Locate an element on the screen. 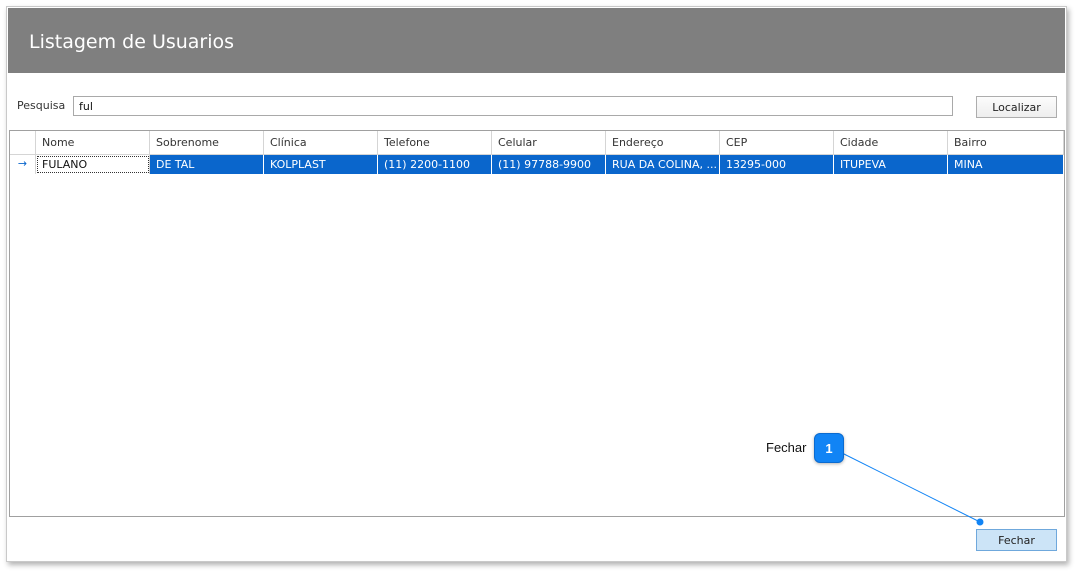  search-button: Localizar is located at coordinates (1016, 107).